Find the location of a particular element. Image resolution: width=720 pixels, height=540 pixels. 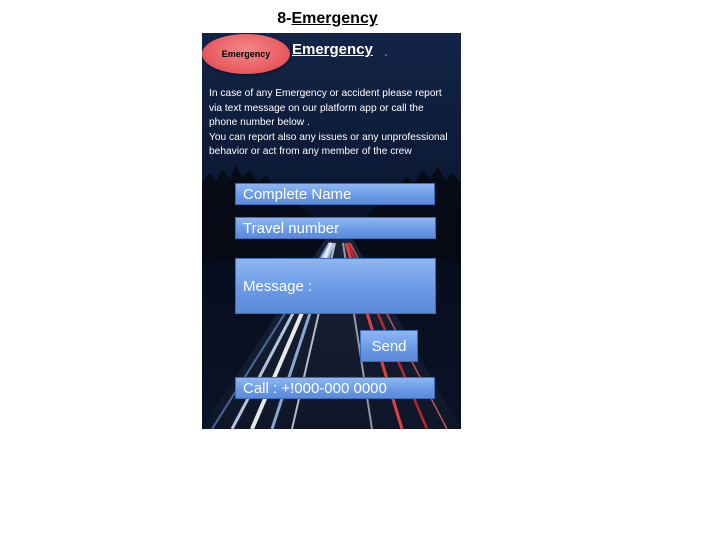

travel-number-field: Travel number is located at coordinates (335, 228).